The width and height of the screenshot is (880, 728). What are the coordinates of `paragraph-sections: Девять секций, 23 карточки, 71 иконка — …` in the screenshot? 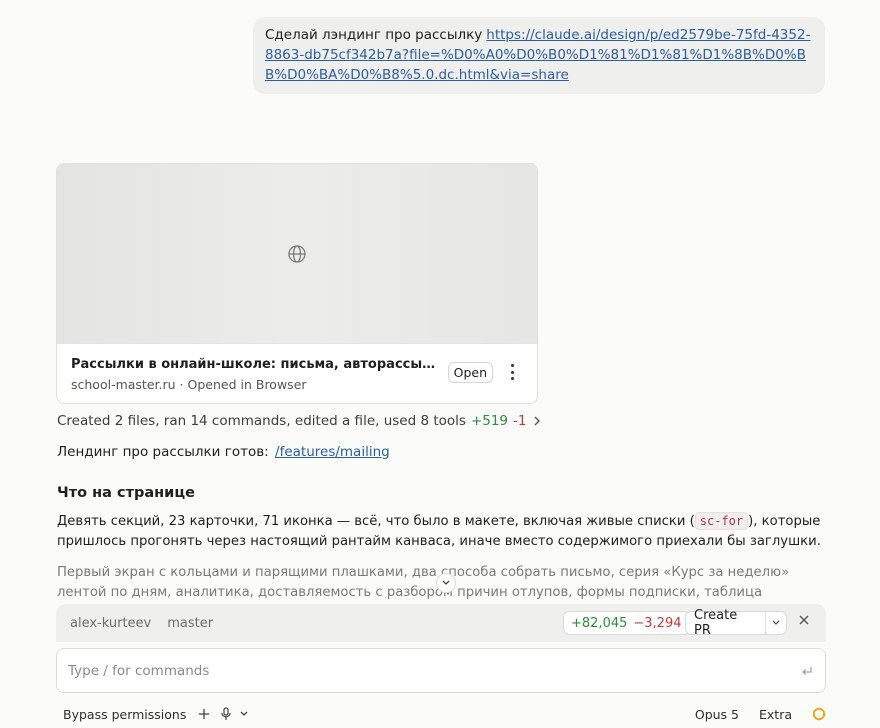 It's located at (444, 531).